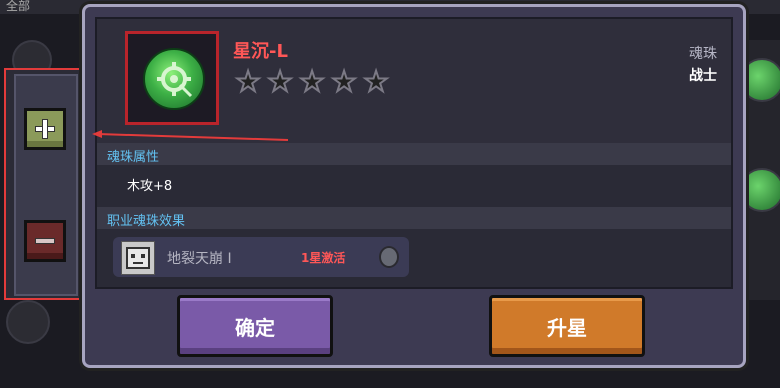 The width and height of the screenshot is (780, 388). What do you see at coordinates (389, 257) in the screenshot?
I see `skill-badge-icon` at bounding box center [389, 257].